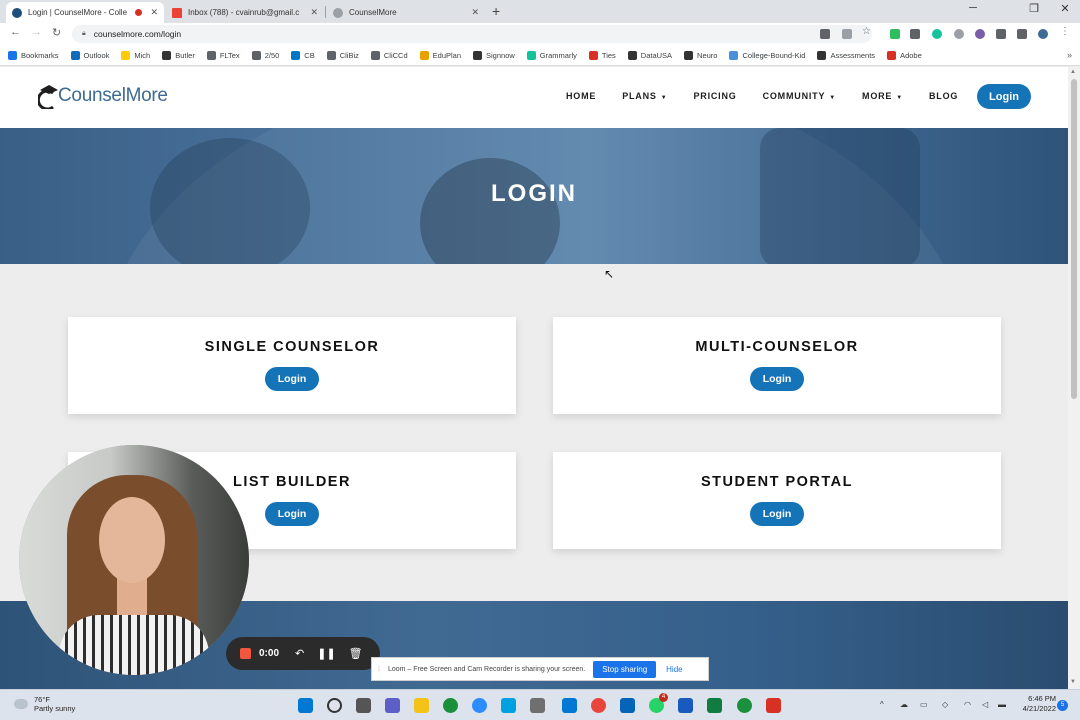 This screenshot has height=720, width=1080. I want to click on calculator-icon, so click(537, 705).